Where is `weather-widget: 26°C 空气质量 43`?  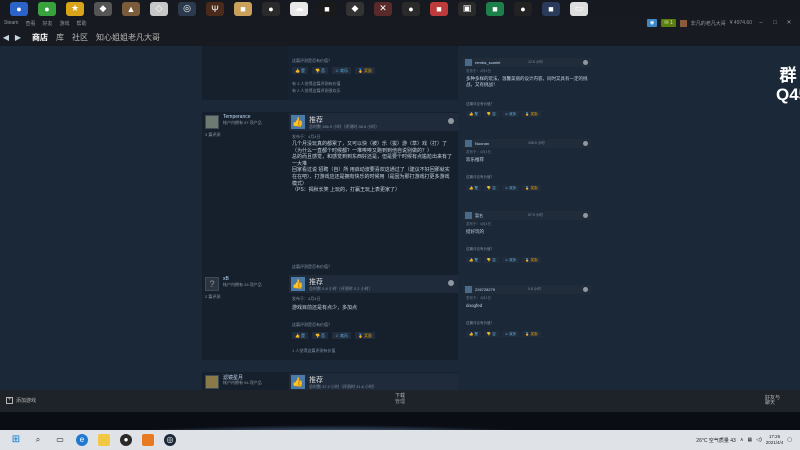 weather-widget: 26°C 空气质量 43 is located at coordinates (716, 440).